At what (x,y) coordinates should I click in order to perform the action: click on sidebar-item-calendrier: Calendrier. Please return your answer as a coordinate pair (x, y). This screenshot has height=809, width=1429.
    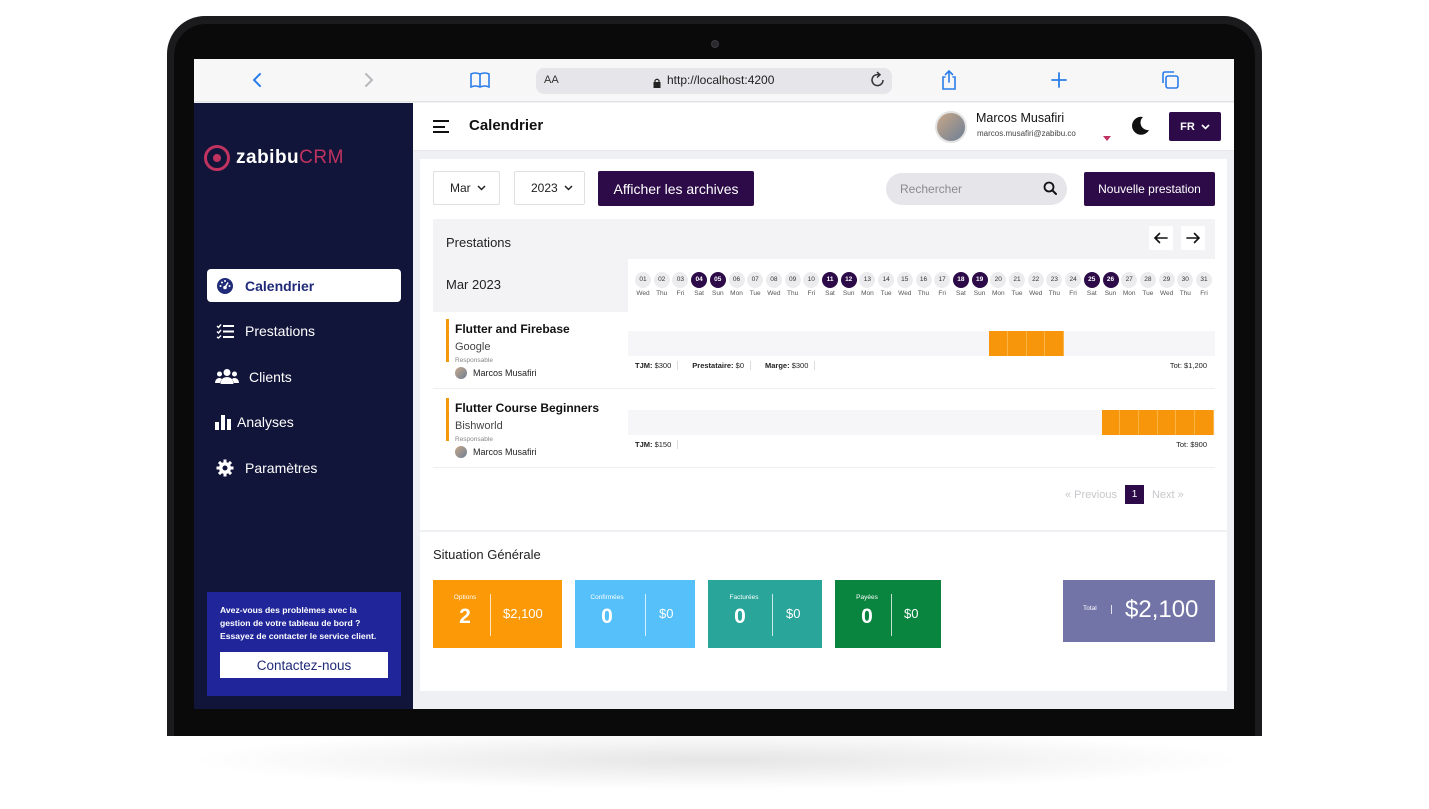
    Looking at the image, I should click on (304, 285).